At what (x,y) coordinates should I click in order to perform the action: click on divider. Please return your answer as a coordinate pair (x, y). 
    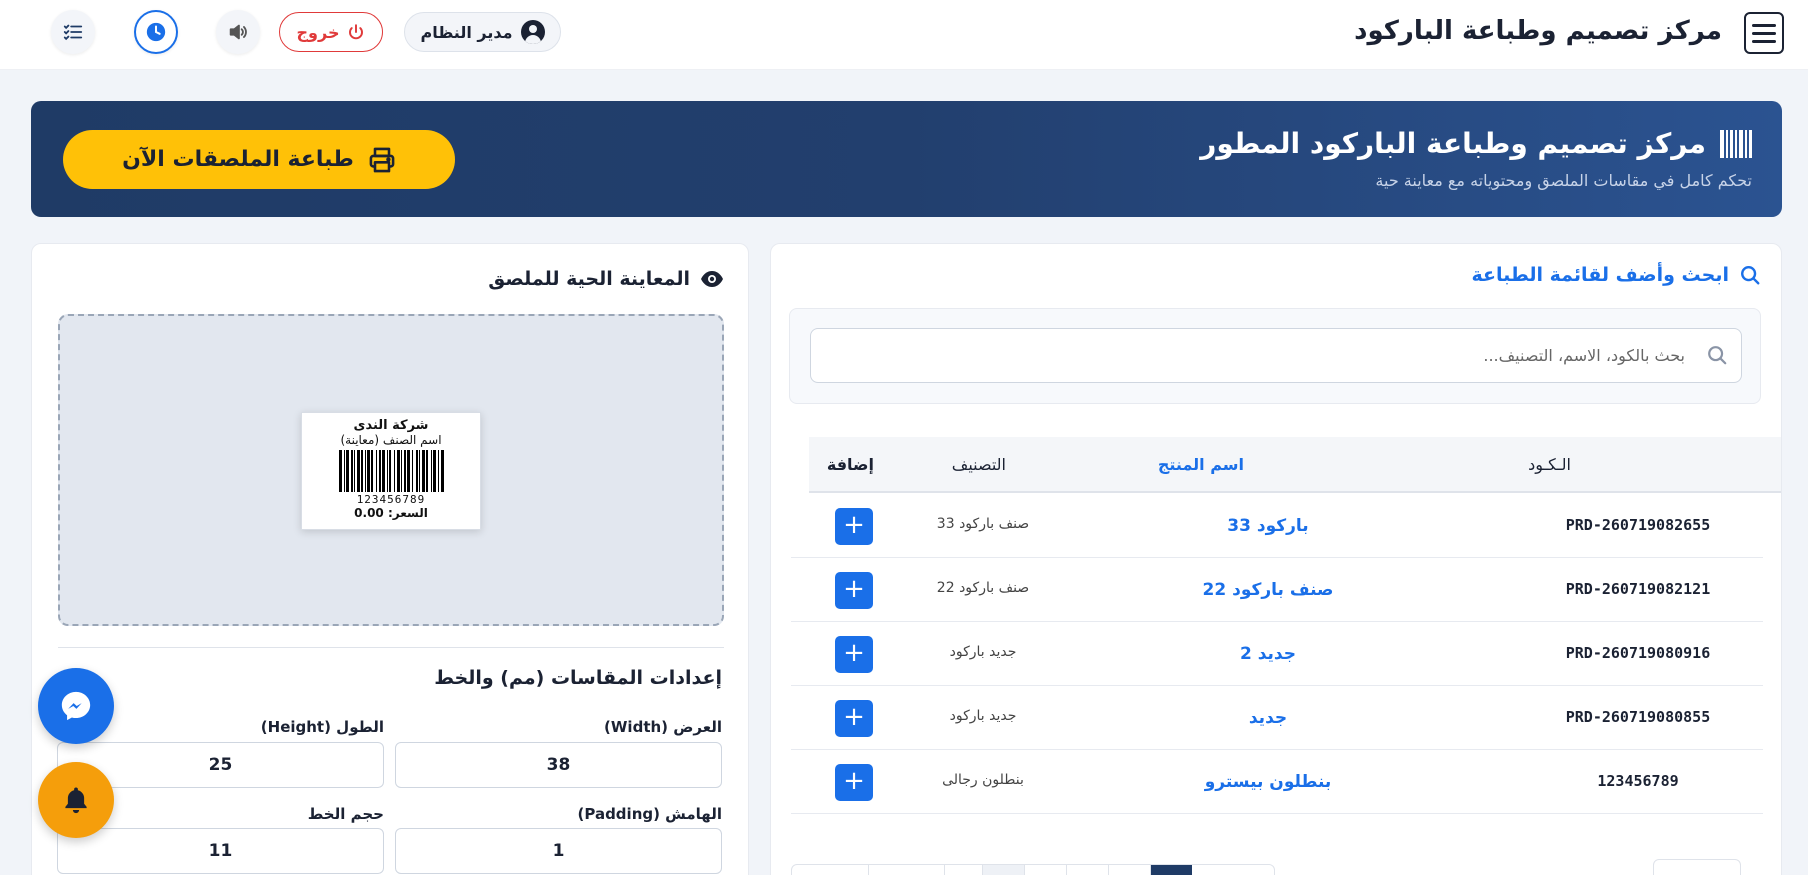
    Looking at the image, I should click on (391, 647).